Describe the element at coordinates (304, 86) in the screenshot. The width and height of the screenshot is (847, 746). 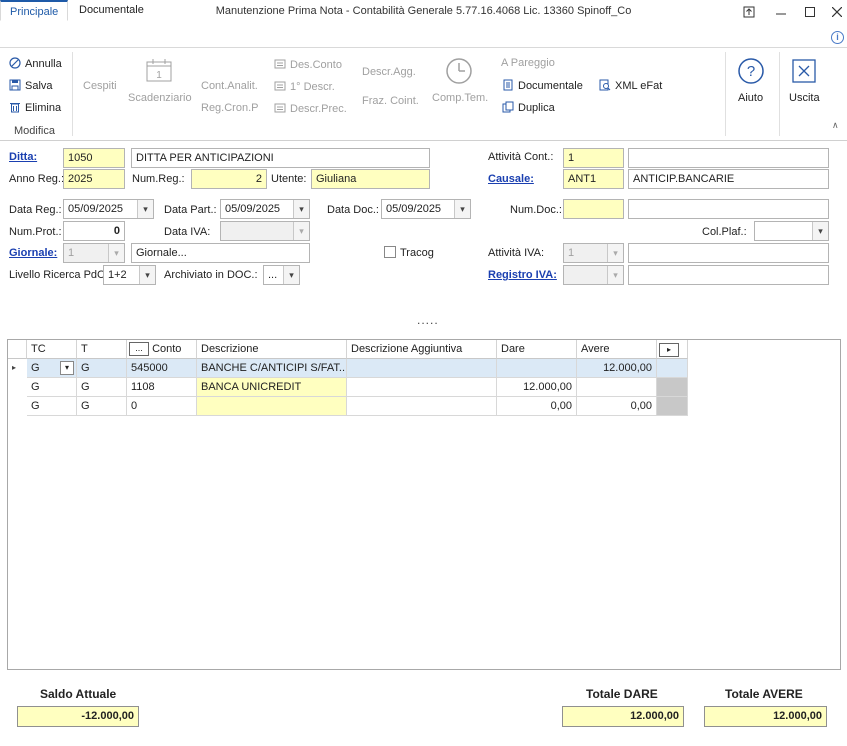
I see `primo-descr-button: 1° Descr.` at that location.